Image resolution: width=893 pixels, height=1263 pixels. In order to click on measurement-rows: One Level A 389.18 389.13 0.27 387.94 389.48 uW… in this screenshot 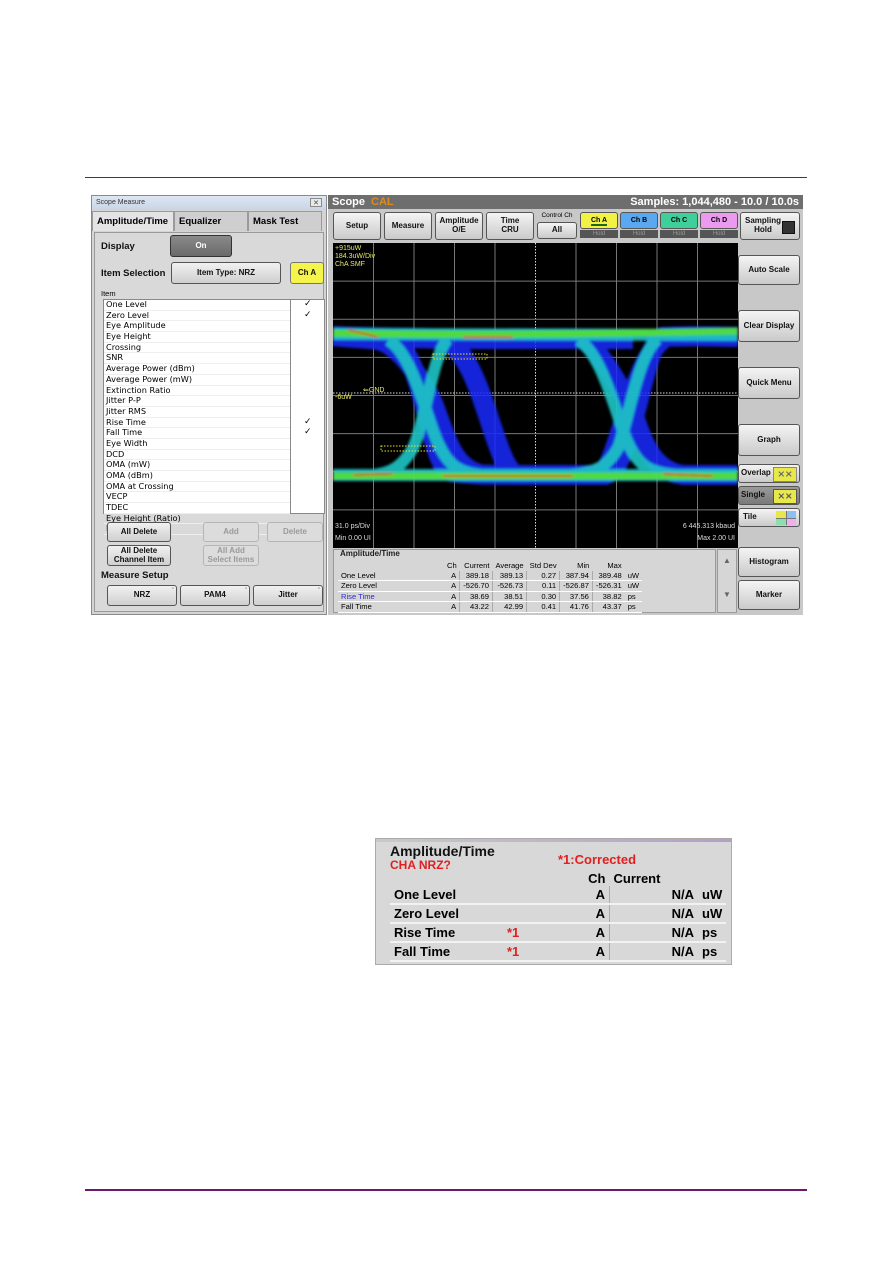, I will do `click(490, 591)`.